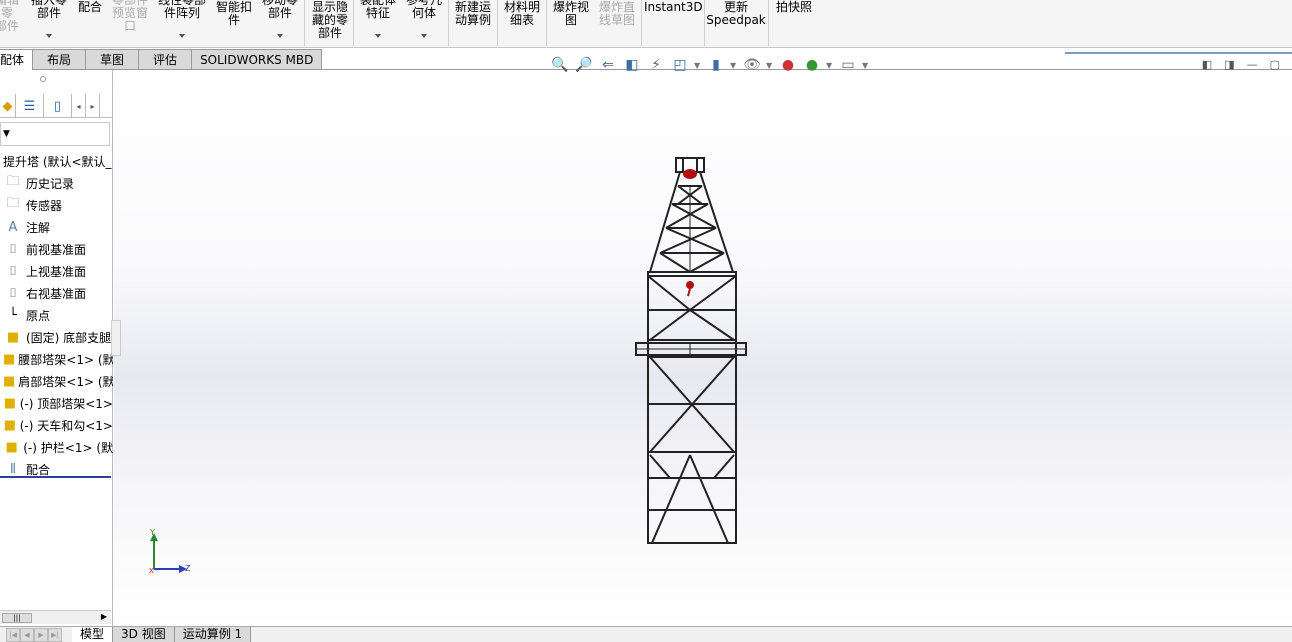  I want to click on tower-model, so click(691, 350).